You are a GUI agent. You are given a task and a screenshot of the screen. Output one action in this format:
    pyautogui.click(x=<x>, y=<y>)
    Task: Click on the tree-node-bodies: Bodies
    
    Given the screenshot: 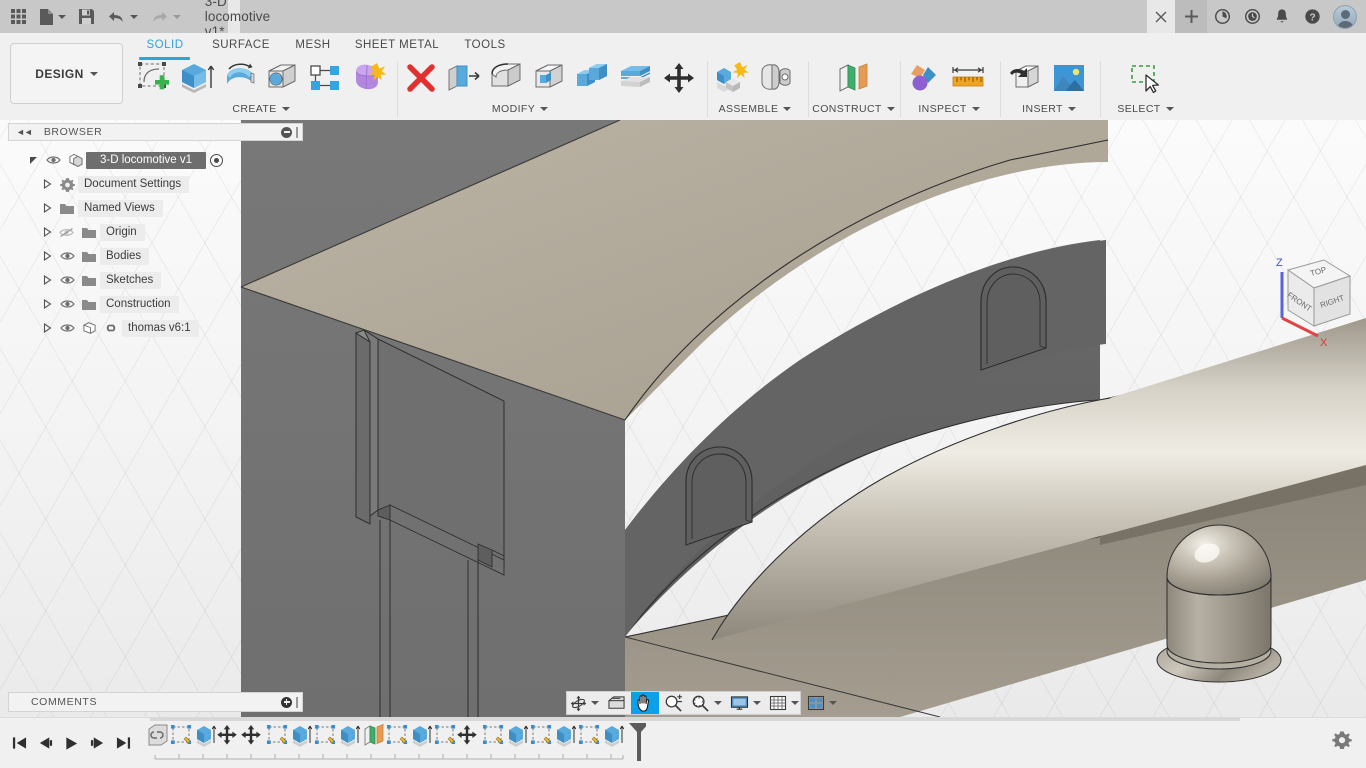 What is the action you would take?
    pyautogui.click(x=120, y=256)
    